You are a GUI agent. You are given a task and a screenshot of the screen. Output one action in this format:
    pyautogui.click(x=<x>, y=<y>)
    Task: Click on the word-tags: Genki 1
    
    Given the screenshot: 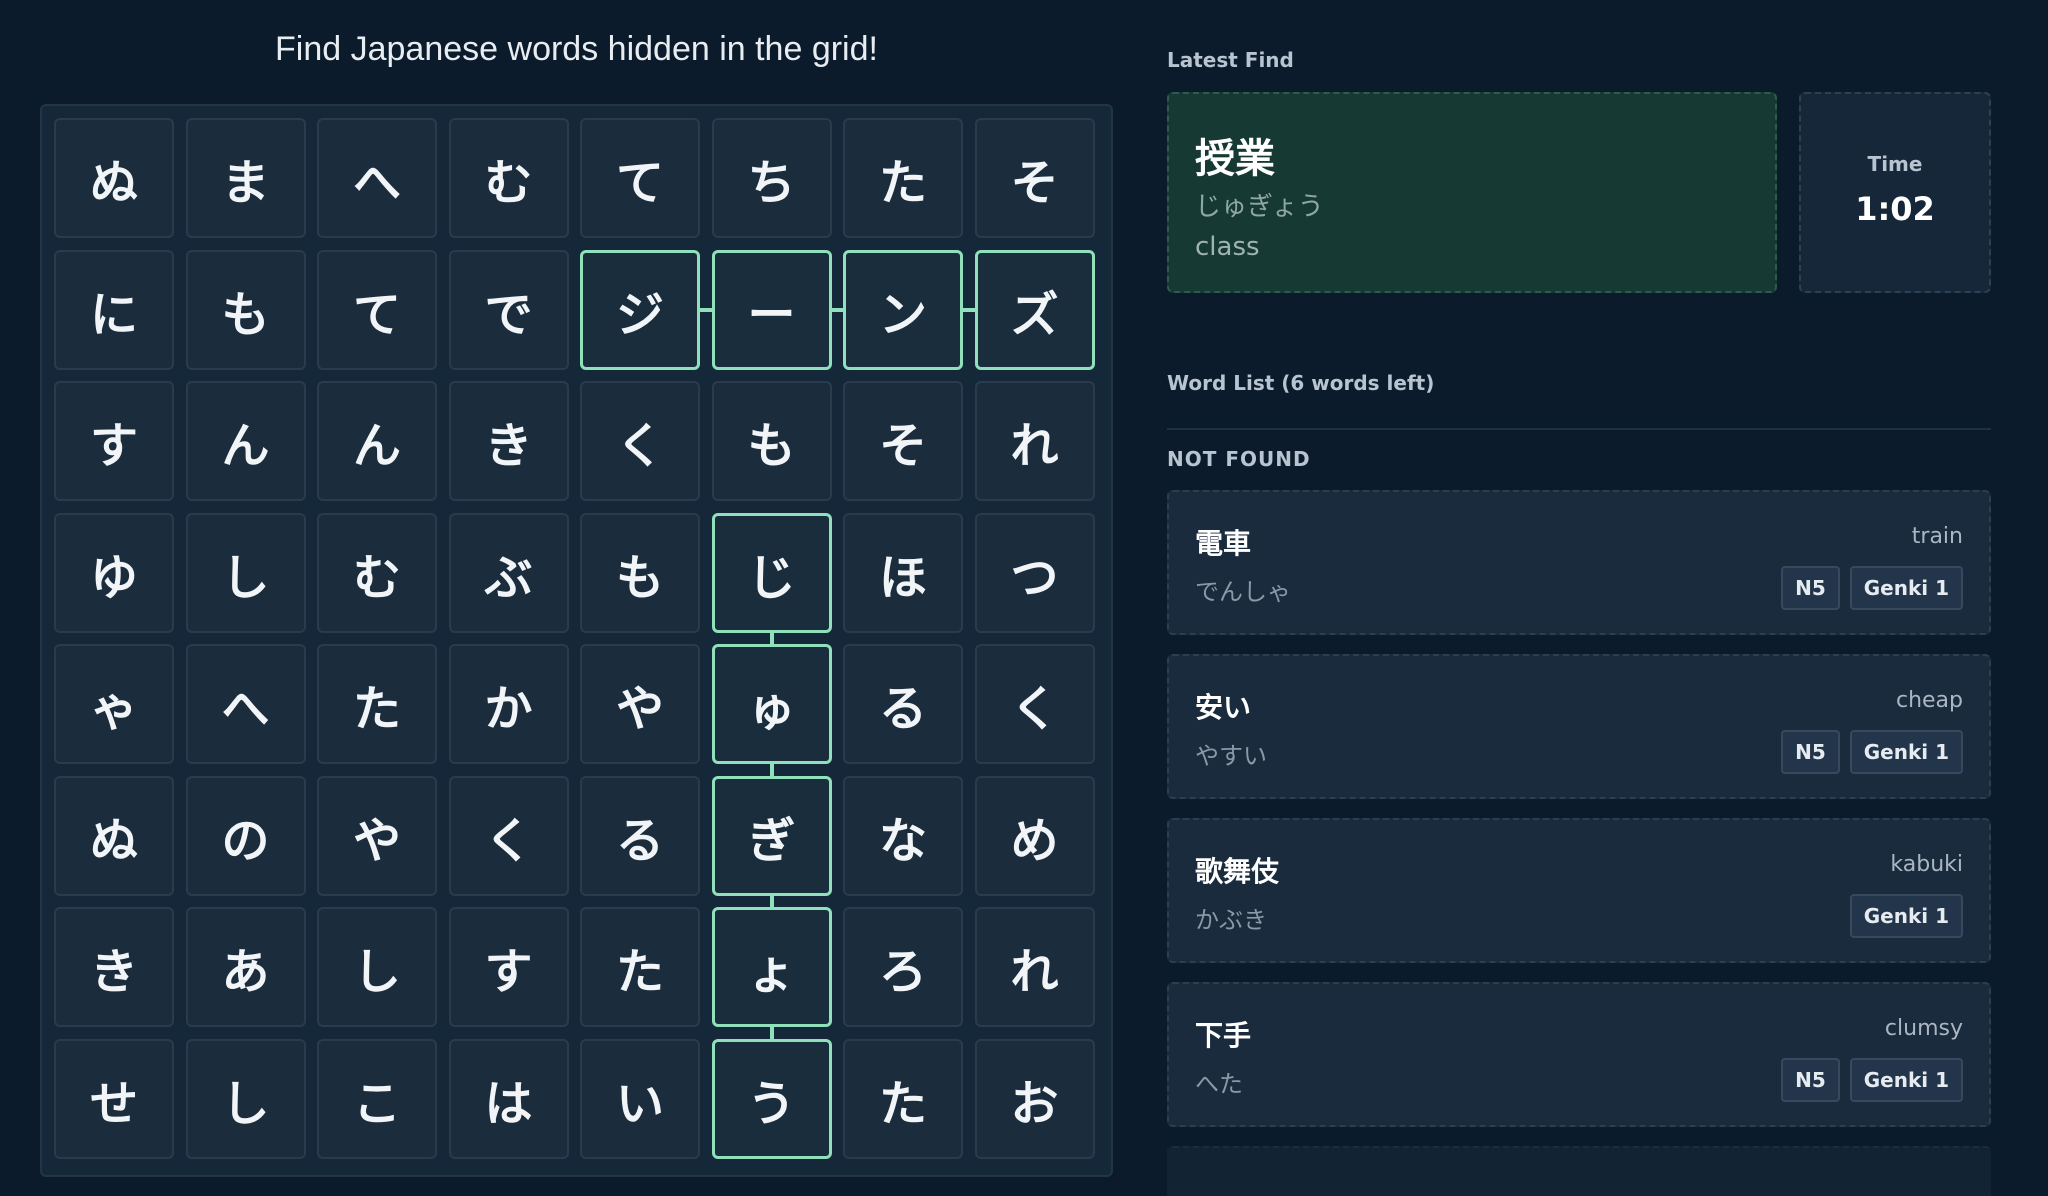 What is the action you would take?
    pyautogui.click(x=1906, y=916)
    